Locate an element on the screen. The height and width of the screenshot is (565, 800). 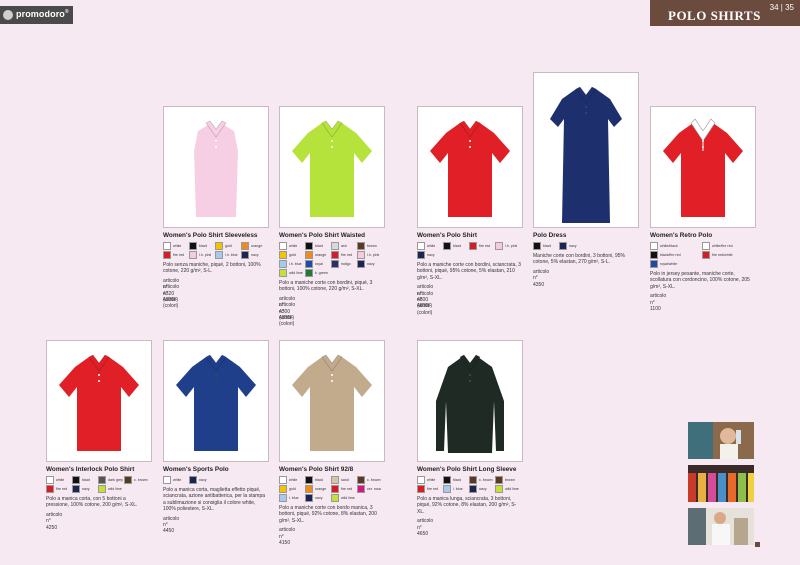
swatch-label: royal/white is located at coordinates (669, 263).